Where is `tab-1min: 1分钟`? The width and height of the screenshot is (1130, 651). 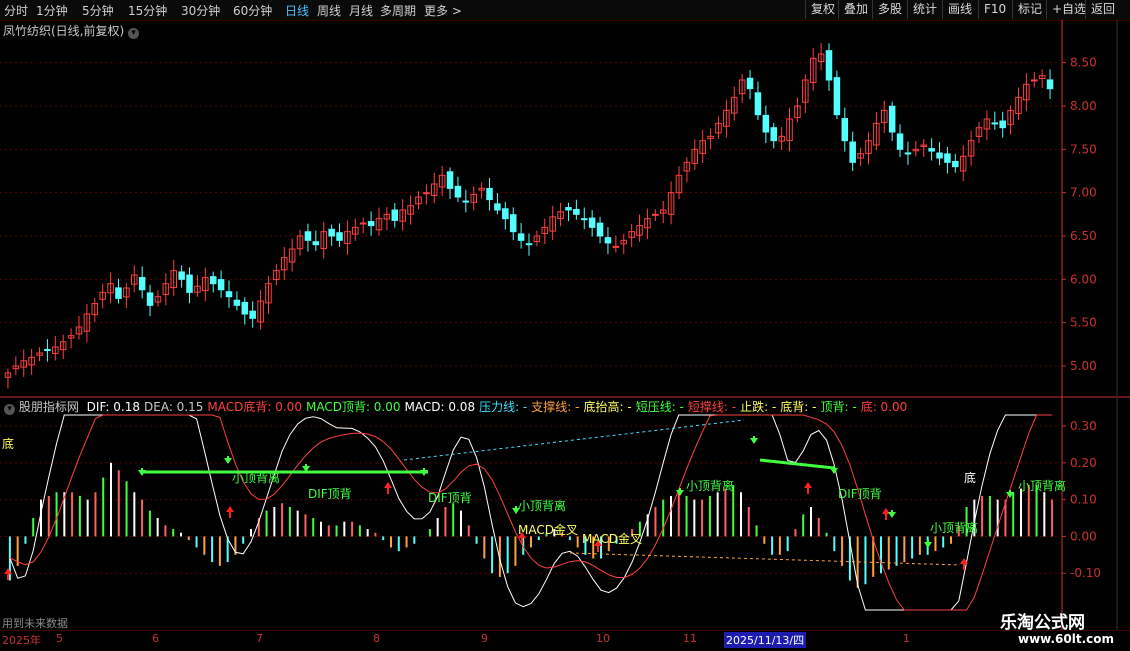 tab-1min: 1分钟 is located at coordinates (52, 10).